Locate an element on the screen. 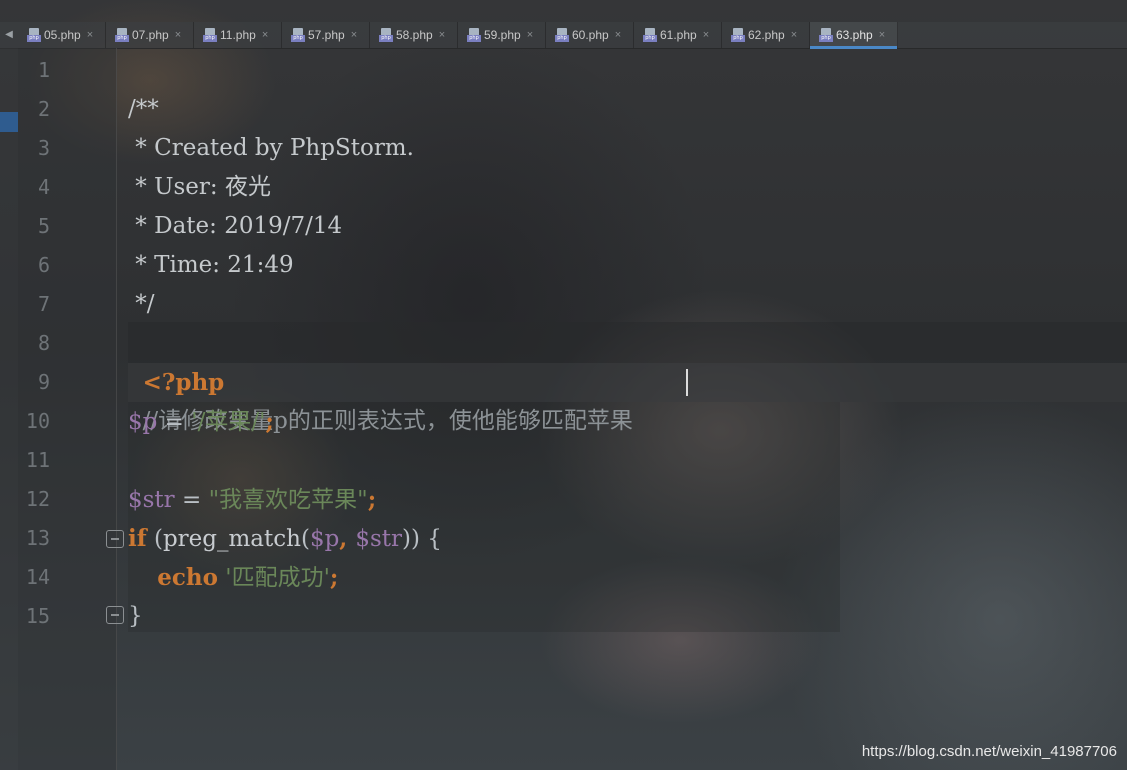 Image resolution: width=1127 pixels, height=770 pixels. code-line-15: } is located at coordinates (135, 616).